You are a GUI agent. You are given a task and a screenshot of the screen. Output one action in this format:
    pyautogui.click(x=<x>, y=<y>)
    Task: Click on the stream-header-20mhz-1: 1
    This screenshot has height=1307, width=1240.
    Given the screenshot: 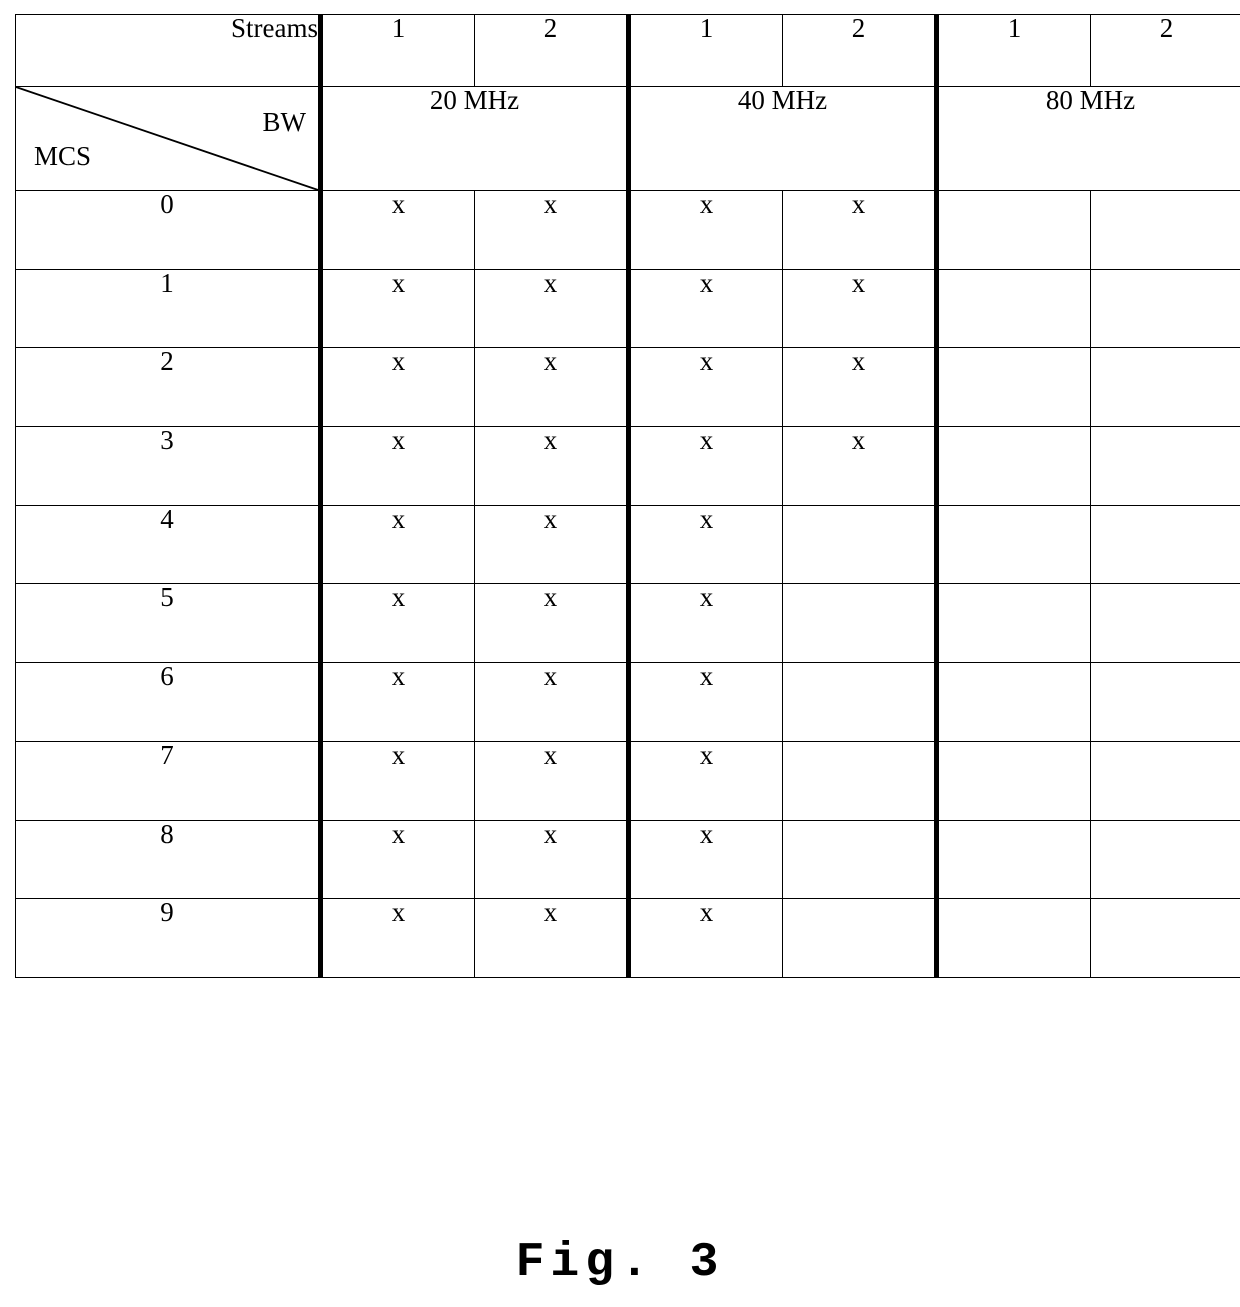 What is the action you would take?
    pyautogui.click(x=396, y=50)
    